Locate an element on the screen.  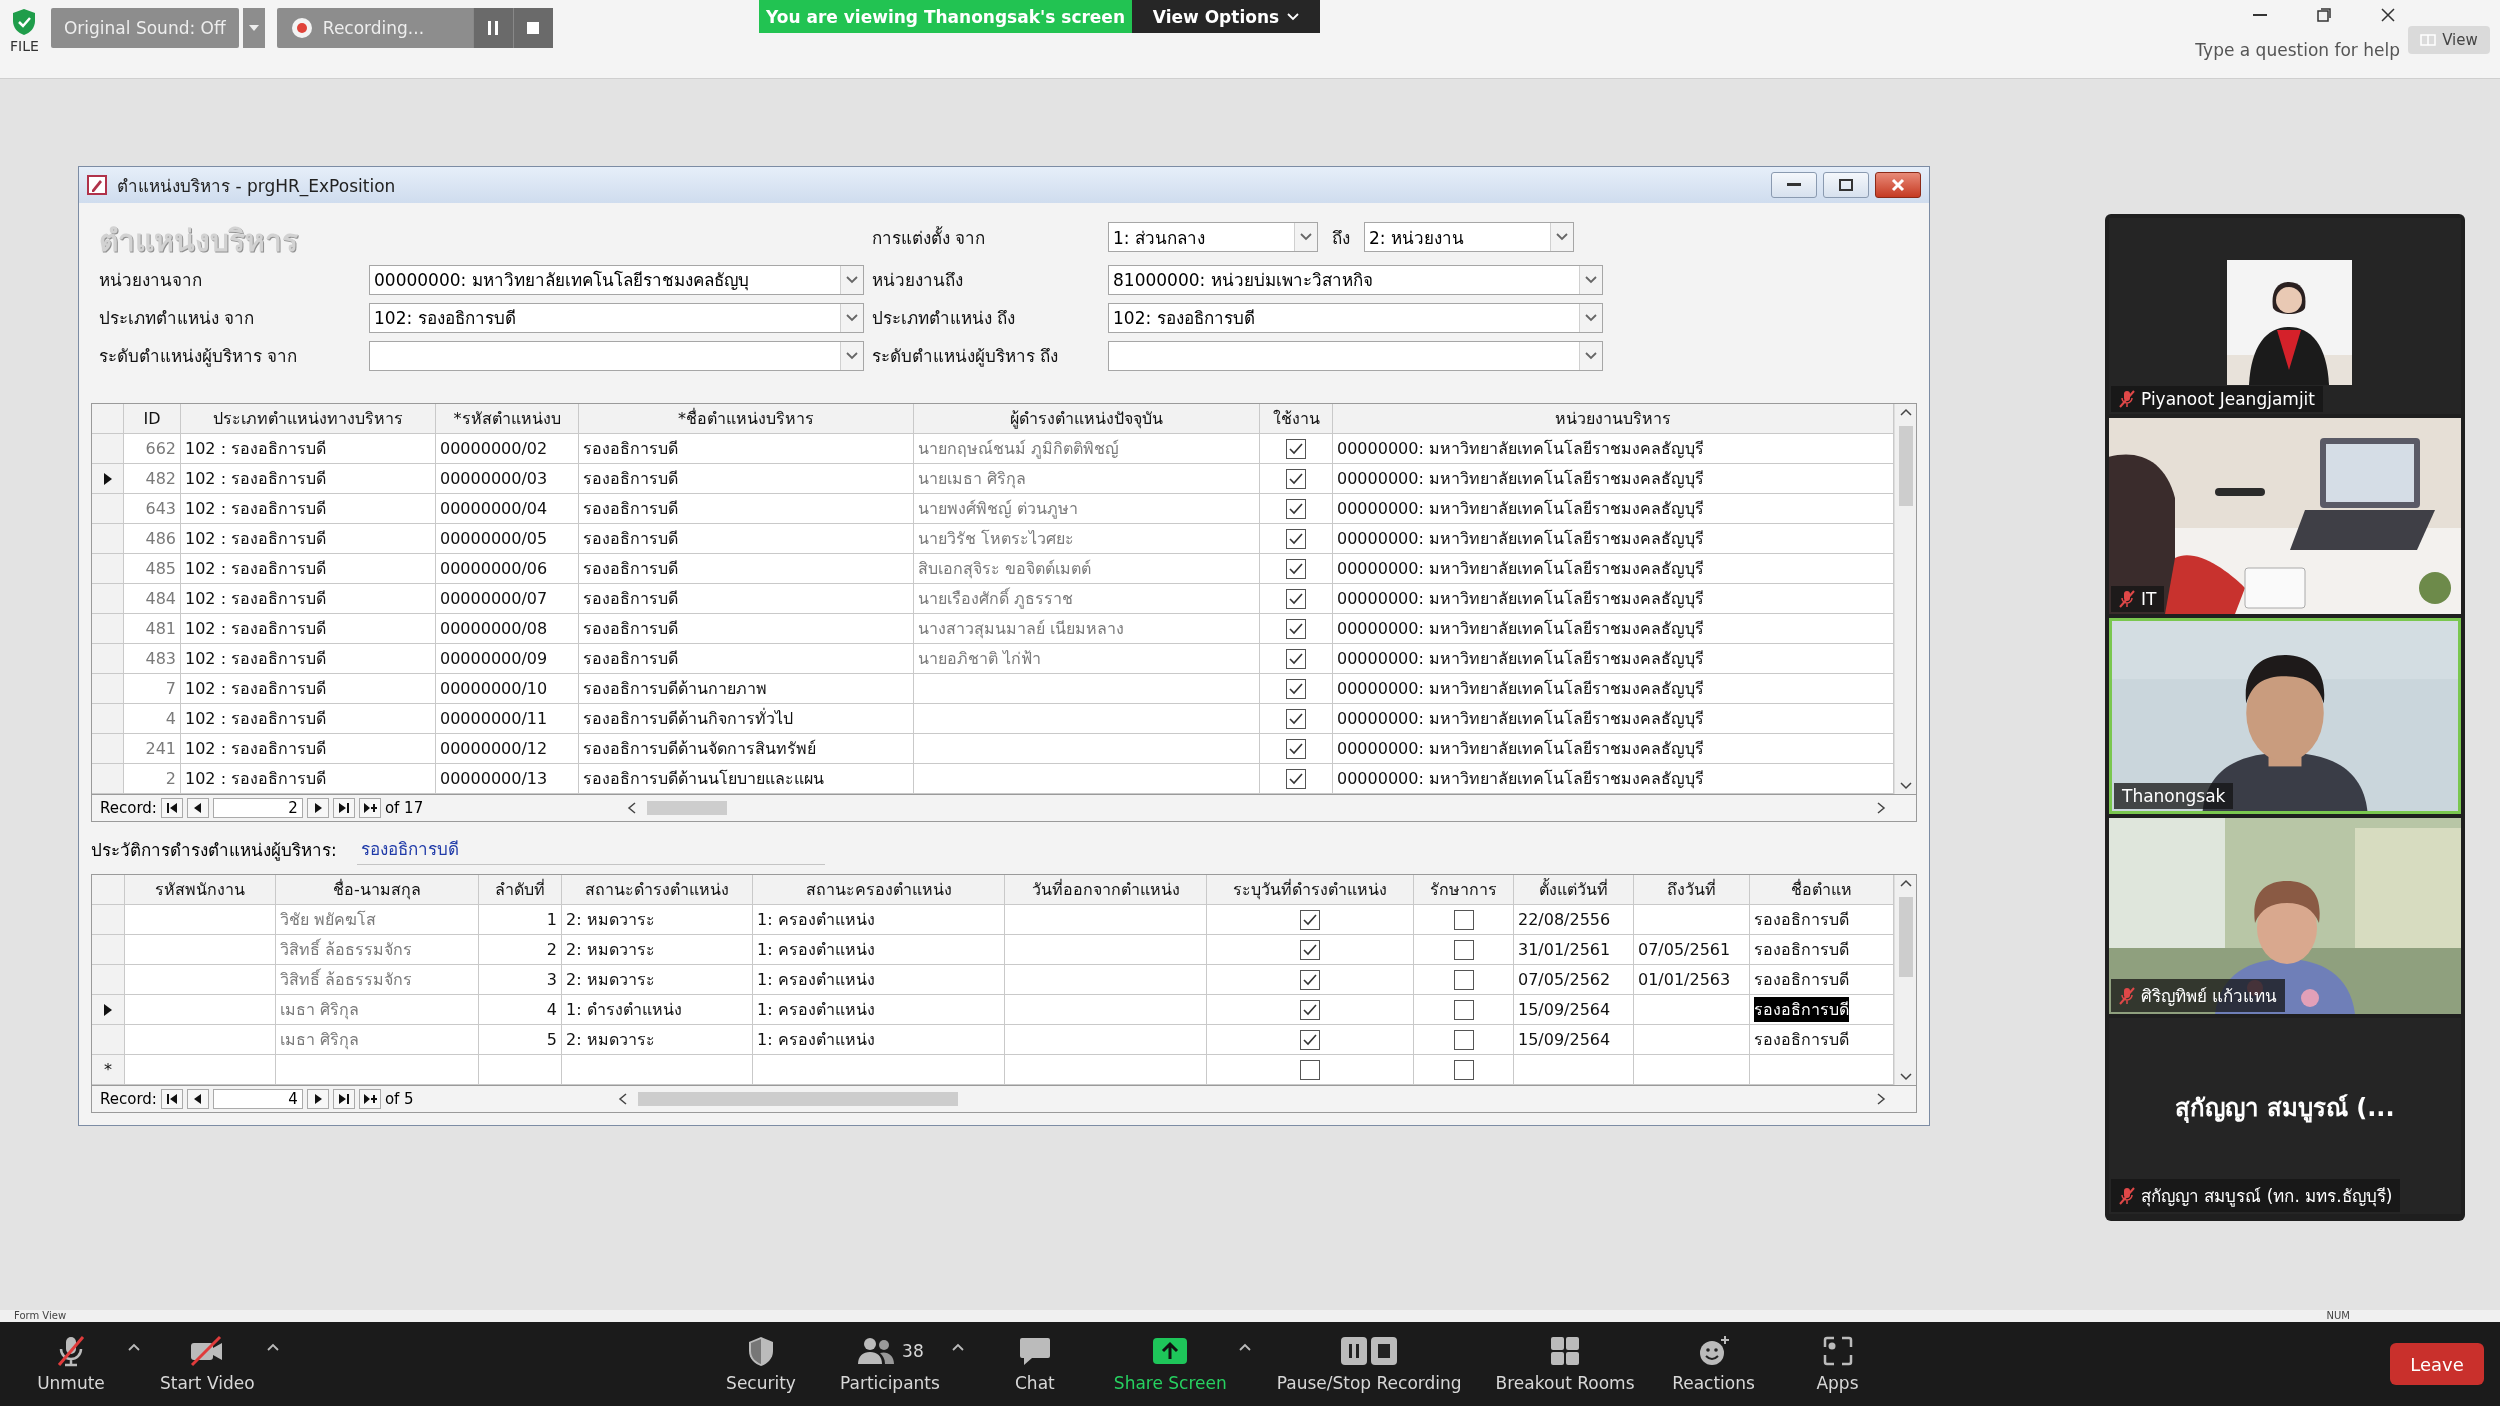
column-header: สถานะครองตำแหน่ง is located at coordinates (879, 890).